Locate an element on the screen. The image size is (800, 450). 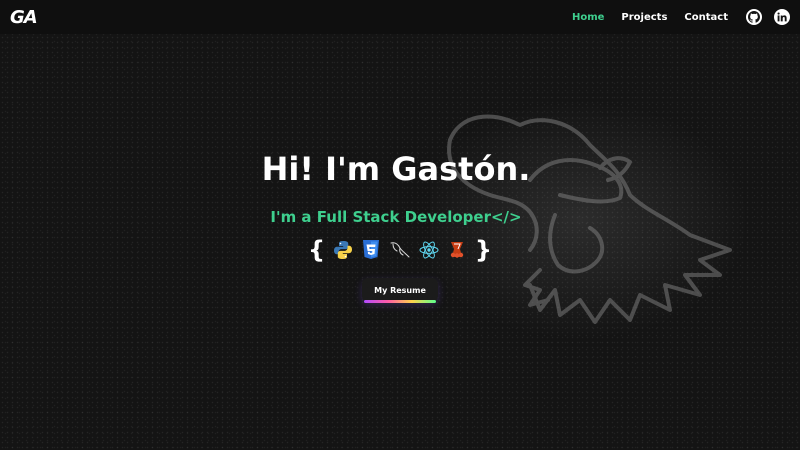
github-icon is located at coordinates (754, 17).